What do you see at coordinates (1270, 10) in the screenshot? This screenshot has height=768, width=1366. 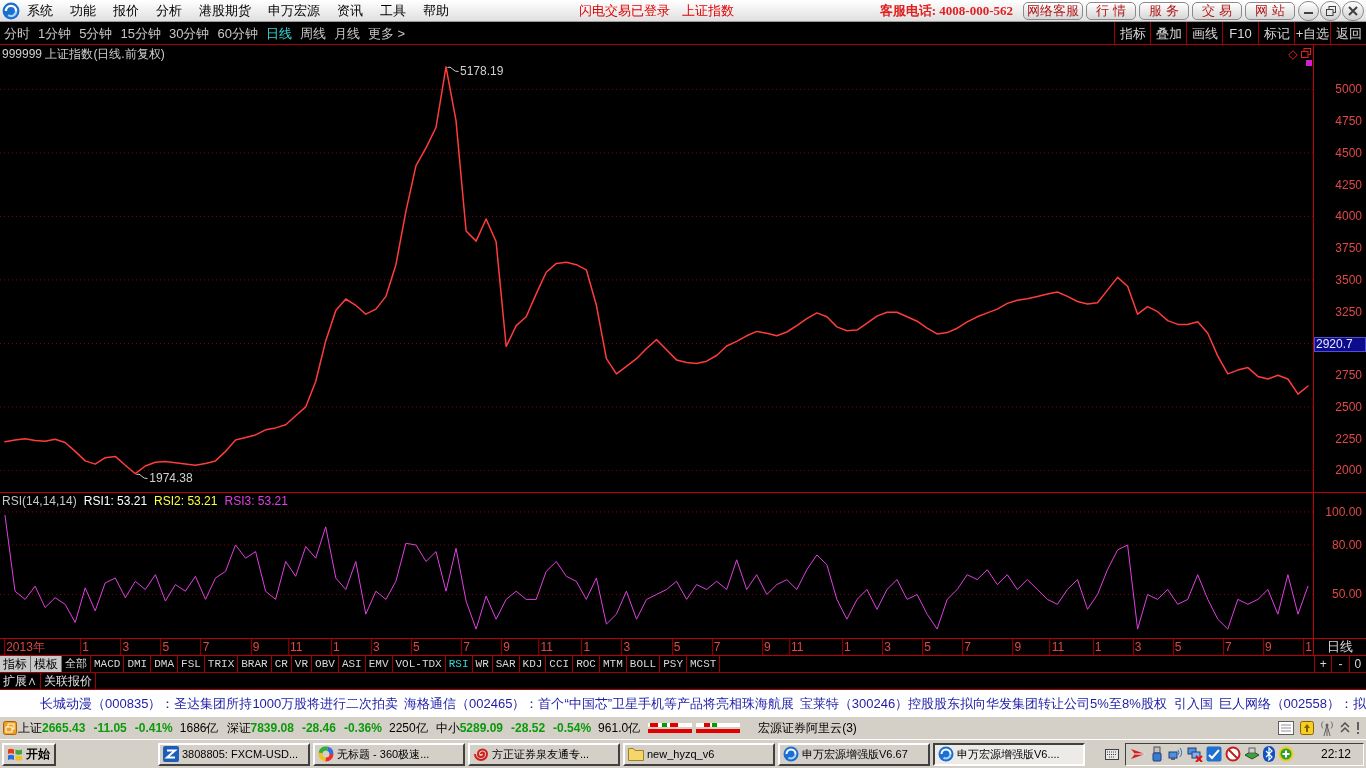 I see `header-button: 网 站` at bounding box center [1270, 10].